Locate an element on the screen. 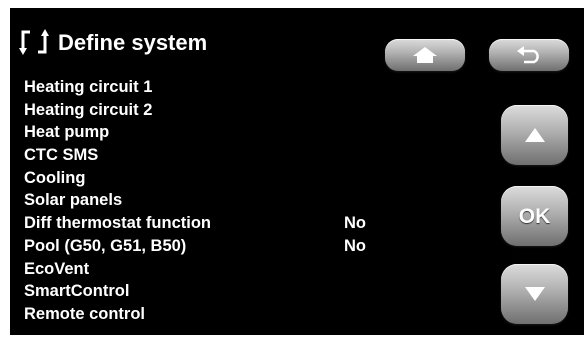  menu-item-solar-panels: Solar panels is located at coordinates (204, 200).